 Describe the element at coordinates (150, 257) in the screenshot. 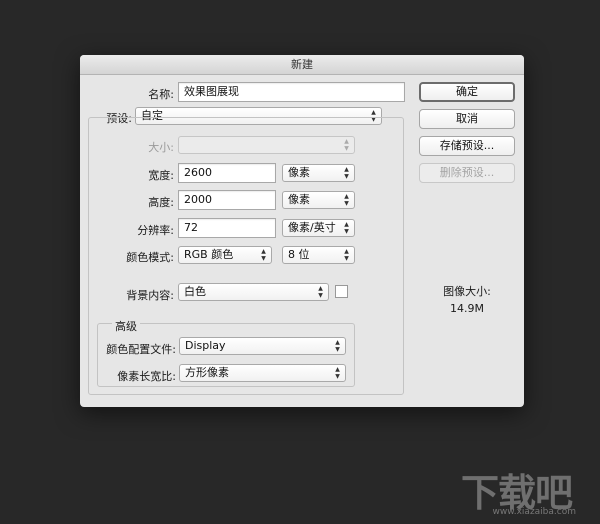

I see `color-mode-label: 颜色模式:` at that location.